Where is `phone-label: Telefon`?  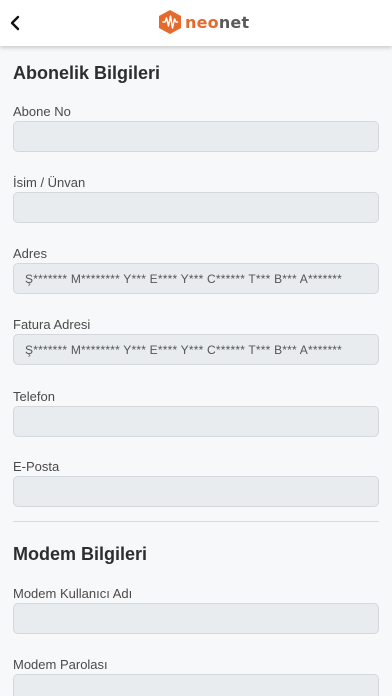
phone-label: Telefon is located at coordinates (34, 396).